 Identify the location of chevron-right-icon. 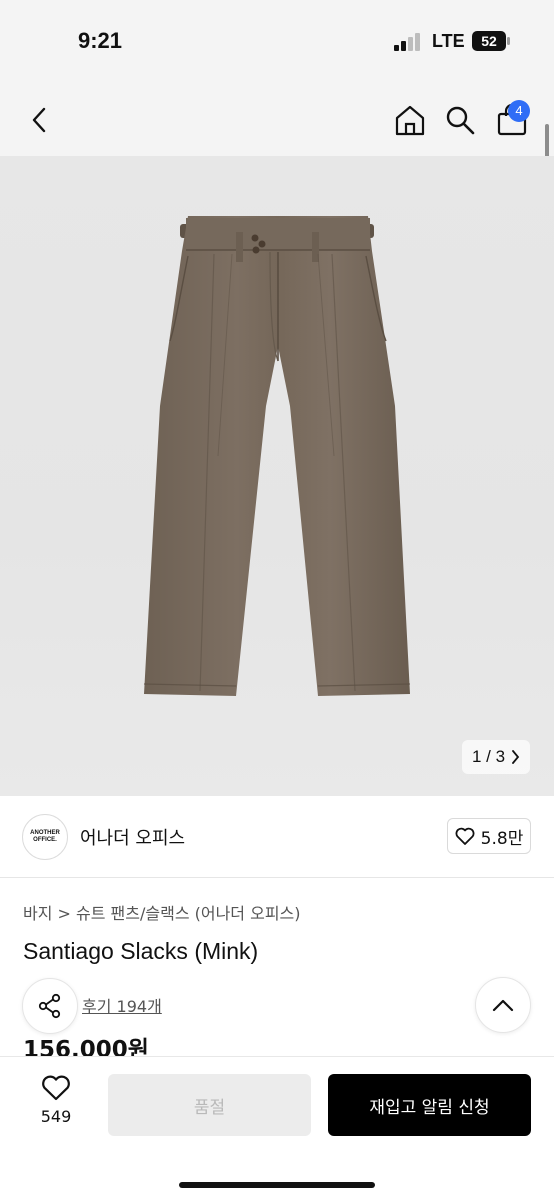
(516, 757).